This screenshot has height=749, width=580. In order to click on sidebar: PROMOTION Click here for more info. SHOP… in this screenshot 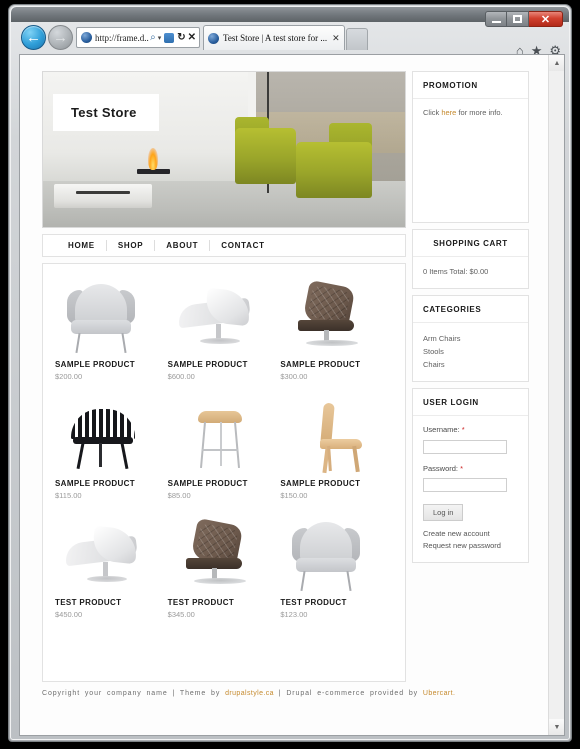, I will do `click(470, 320)`.